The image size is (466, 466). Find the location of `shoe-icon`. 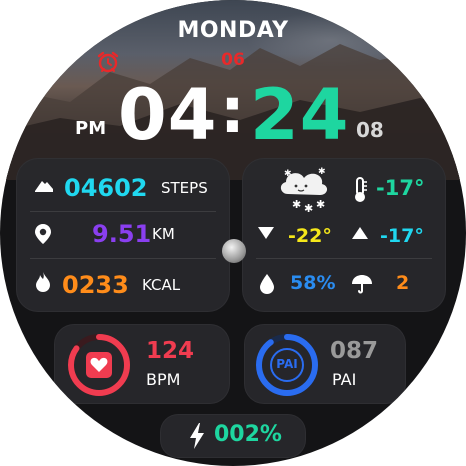

shoe-icon is located at coordinates (44, 187).